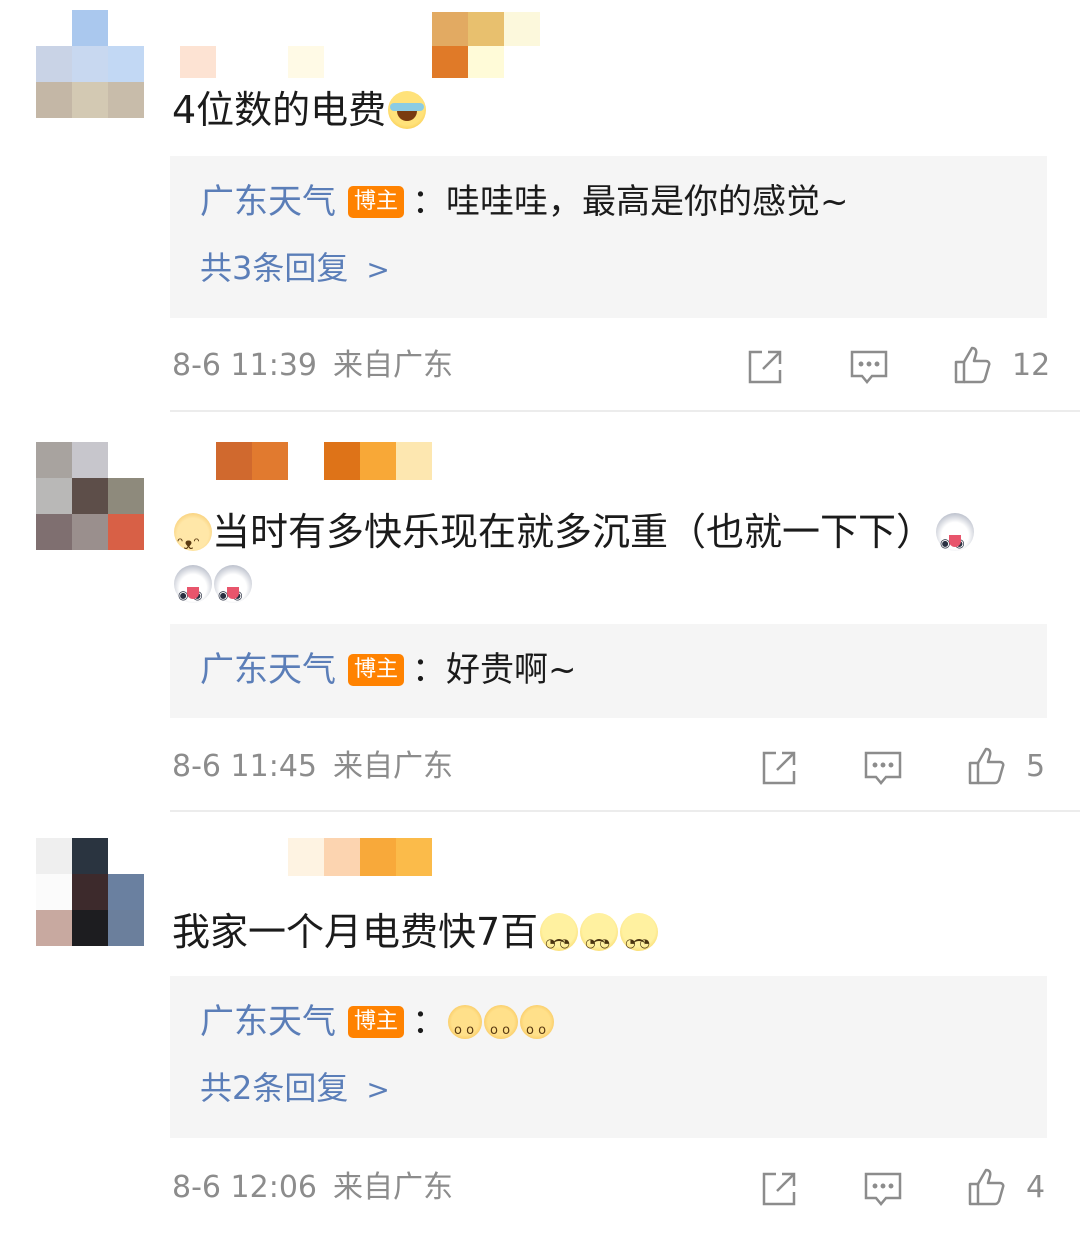 This screenshot has width=1080, height=1247. I want to click on comment-meta: 8-6 12:06 来自广东, so click(312, 1188).